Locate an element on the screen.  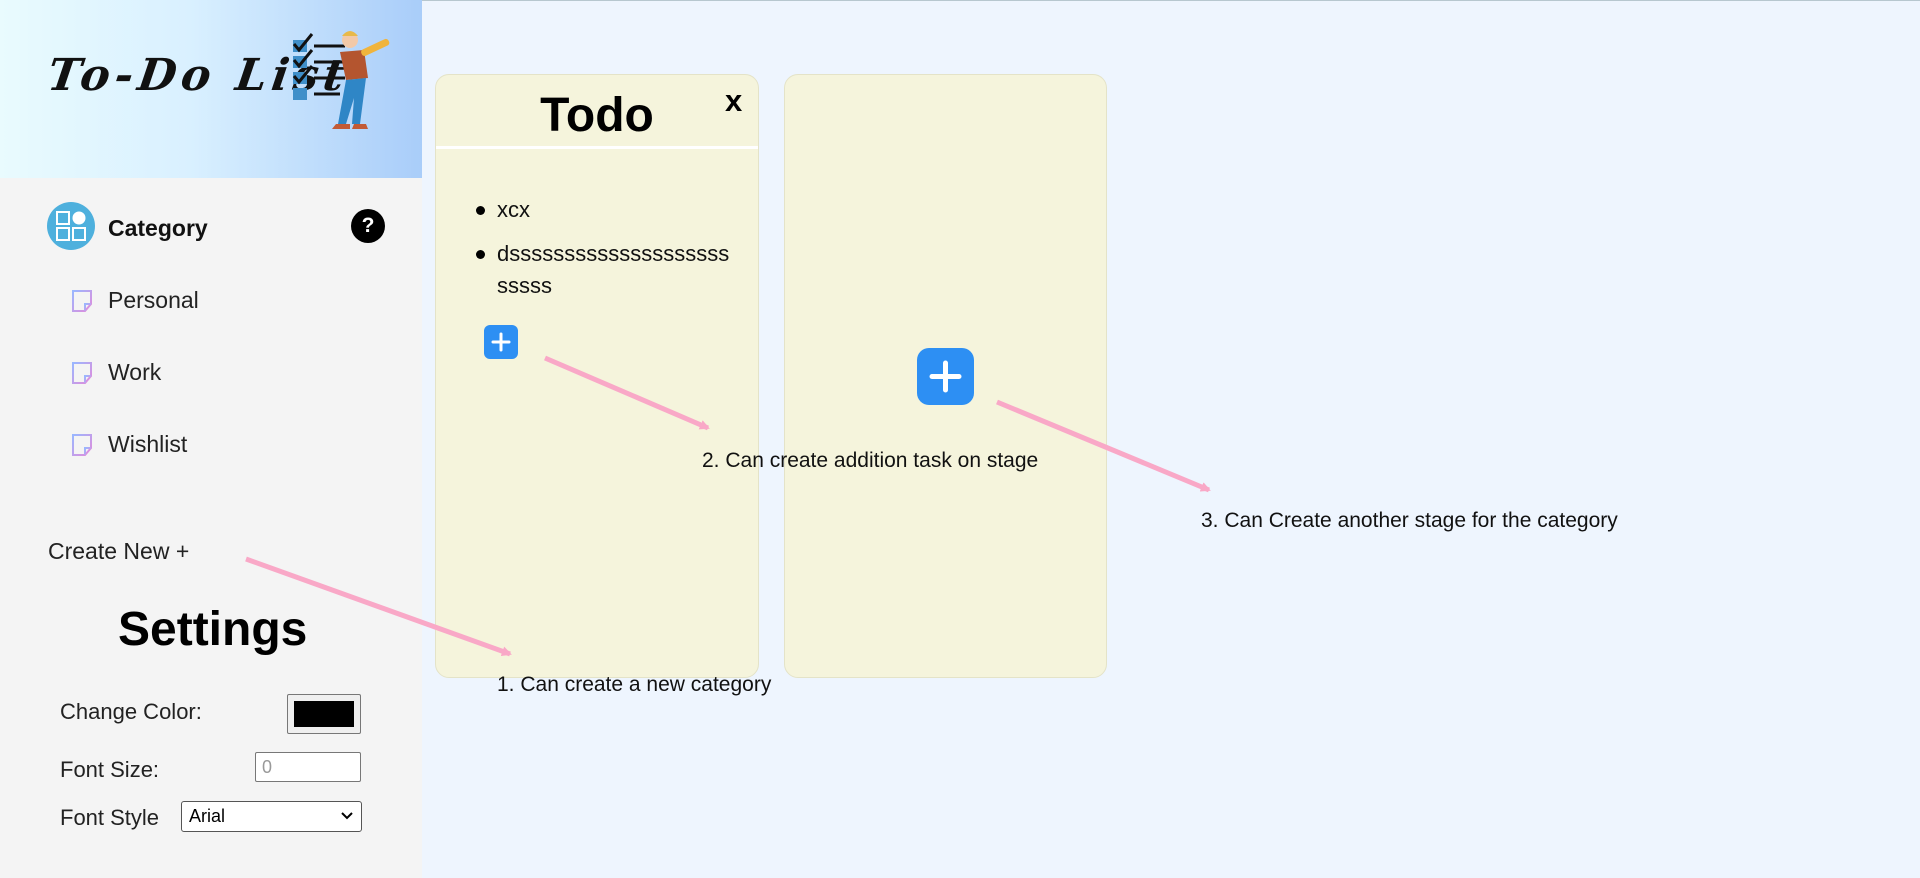
help-button: ? is located at coordinates (368, 226).